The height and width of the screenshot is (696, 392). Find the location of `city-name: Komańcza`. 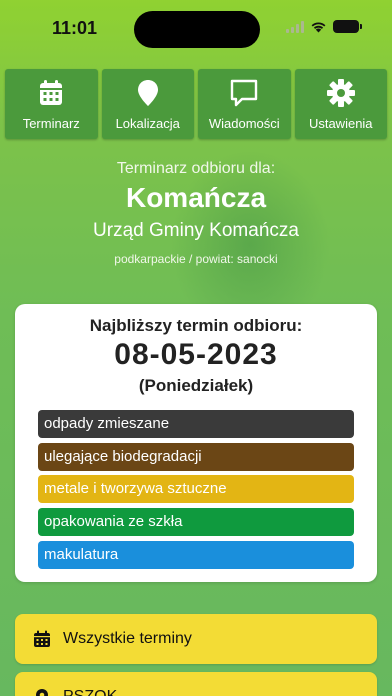

city-name: Komańcza is located at coordinates (196, 197).